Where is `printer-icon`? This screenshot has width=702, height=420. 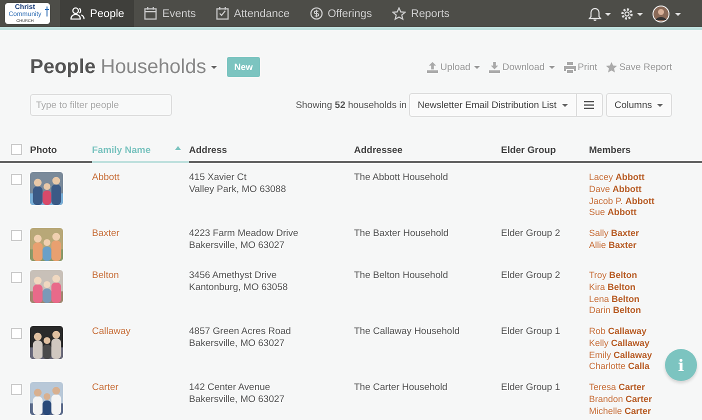 printer-icon is located at coordinates (570, 67).